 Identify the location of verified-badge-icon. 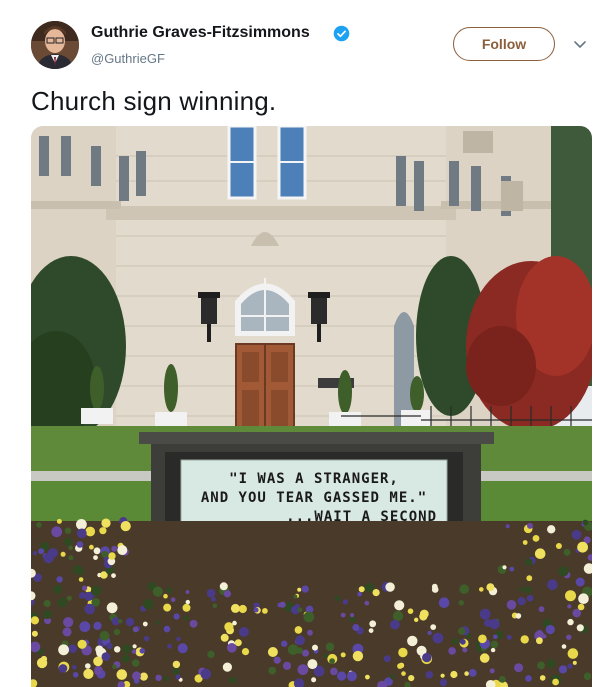
(341, 33).